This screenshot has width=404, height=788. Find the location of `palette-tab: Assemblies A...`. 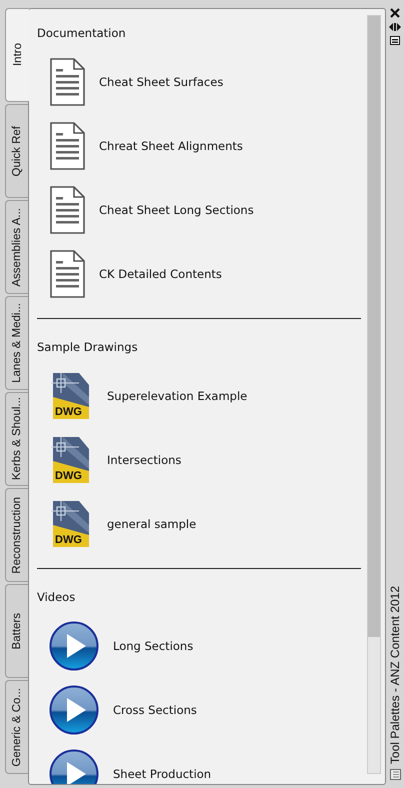

palette-tab: Assemblies A... is located at coordinates (16, 247).